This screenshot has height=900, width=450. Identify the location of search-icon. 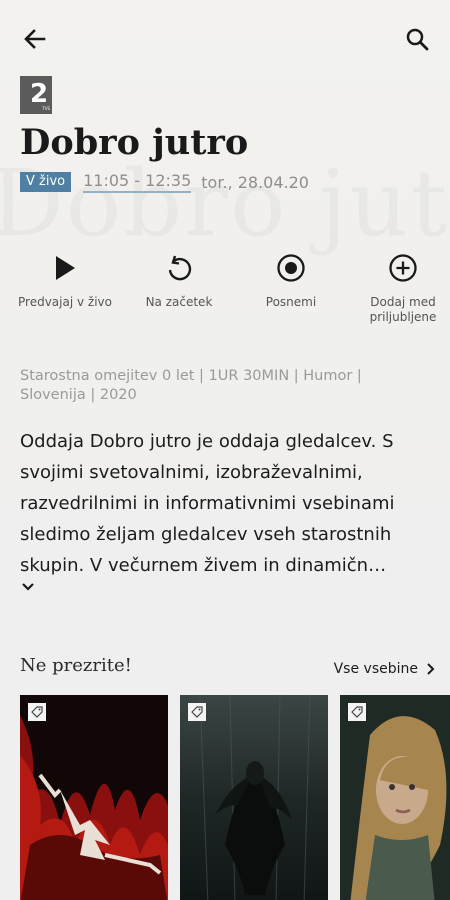
(417, 39).